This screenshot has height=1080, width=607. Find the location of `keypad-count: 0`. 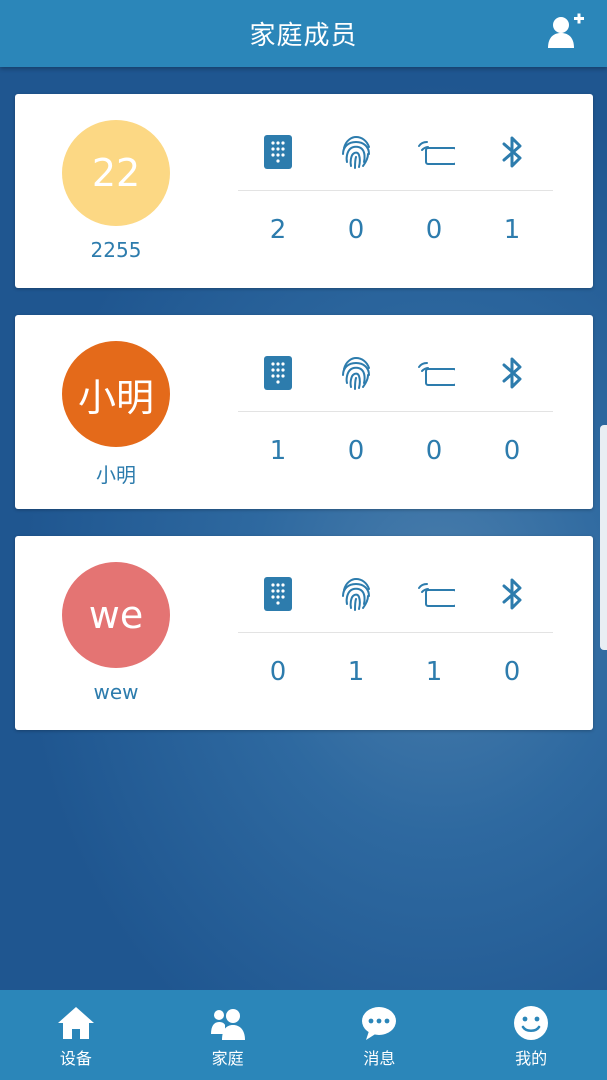

keypad-count: 0 is located at coordinates (278, 672).